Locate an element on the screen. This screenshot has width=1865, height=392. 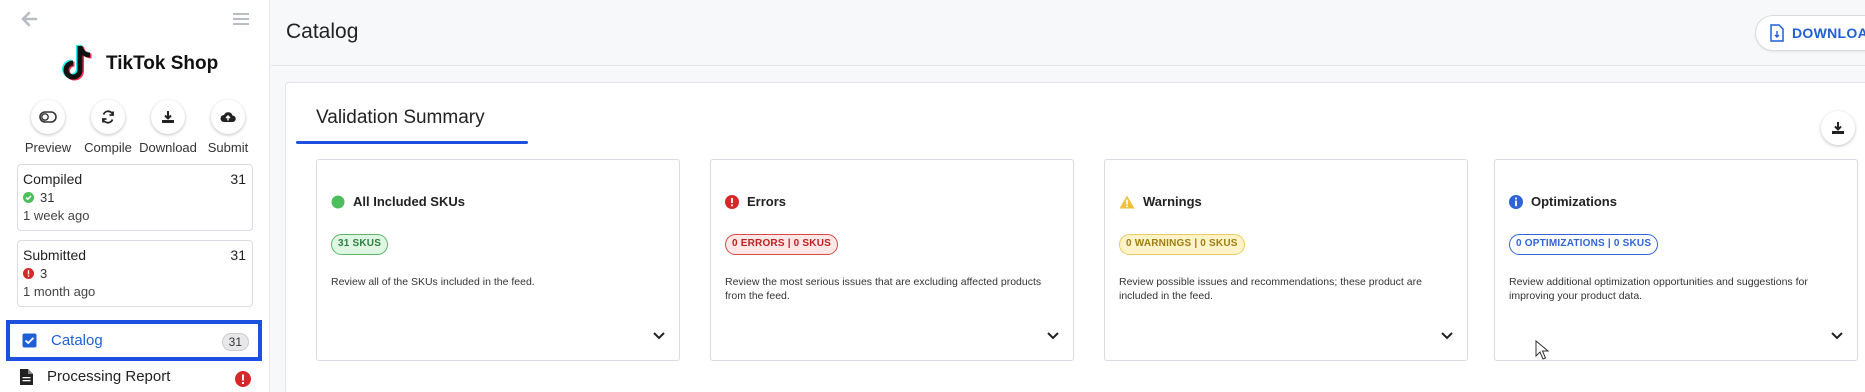
cloud-upload-icon is located at coordinates (228, 117).